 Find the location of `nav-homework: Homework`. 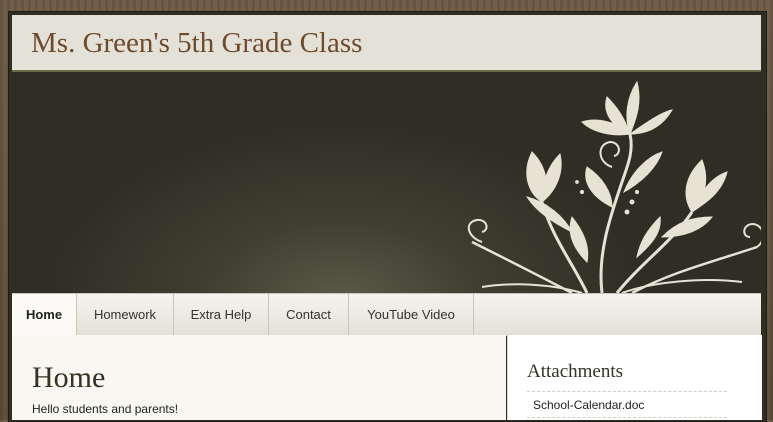

nav-homework: Homework is located at coordinates (125, 314).